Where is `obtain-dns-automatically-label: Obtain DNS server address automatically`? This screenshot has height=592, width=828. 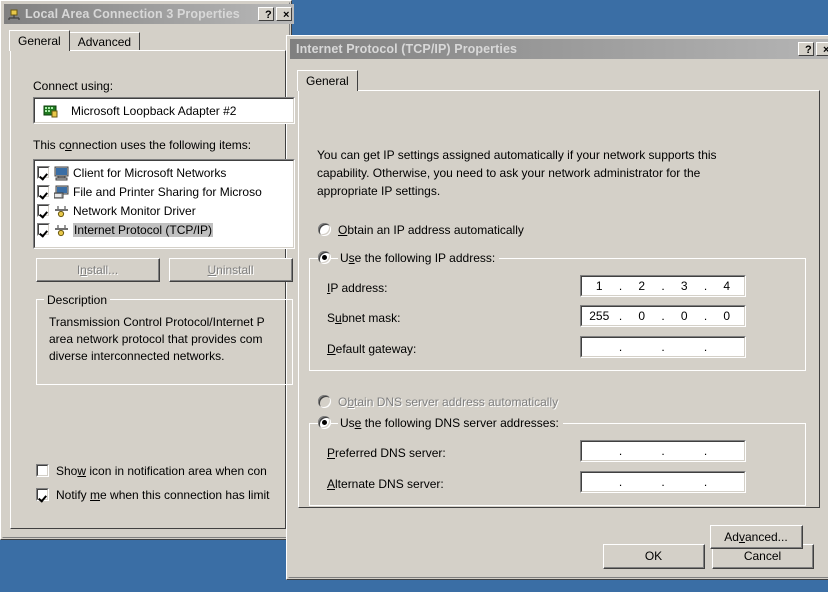 obtain-dns-automatically-label: Obtain DNS server address automatically is located at coordinates (448, 402).